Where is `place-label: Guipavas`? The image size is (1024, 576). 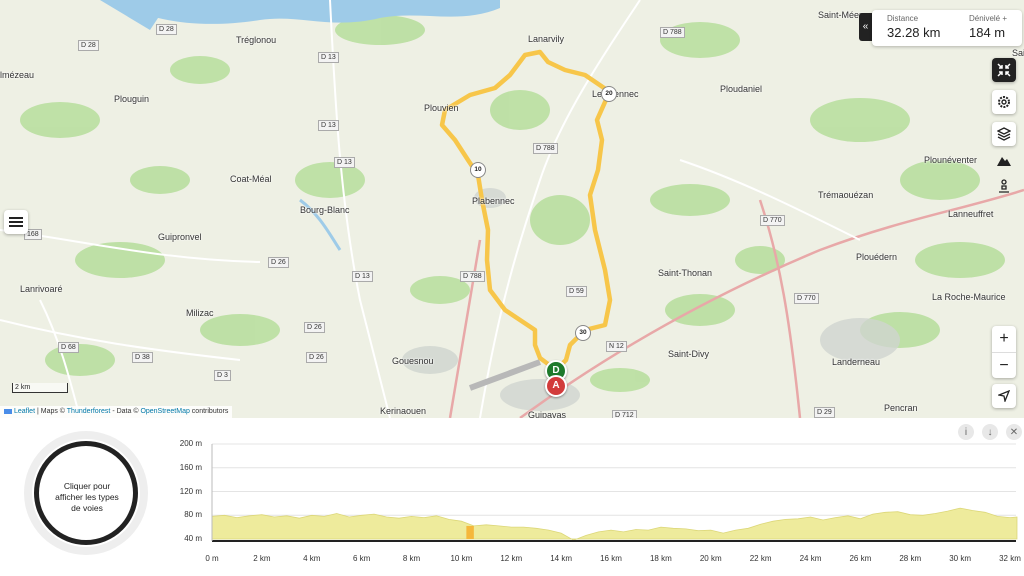
place-label: Guipavas is located at coordinates (547, 414).